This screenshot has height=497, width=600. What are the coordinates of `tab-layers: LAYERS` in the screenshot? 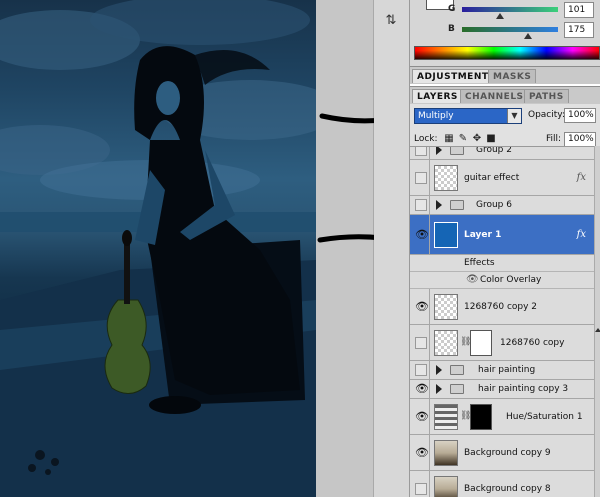 It's located at (437, 96).